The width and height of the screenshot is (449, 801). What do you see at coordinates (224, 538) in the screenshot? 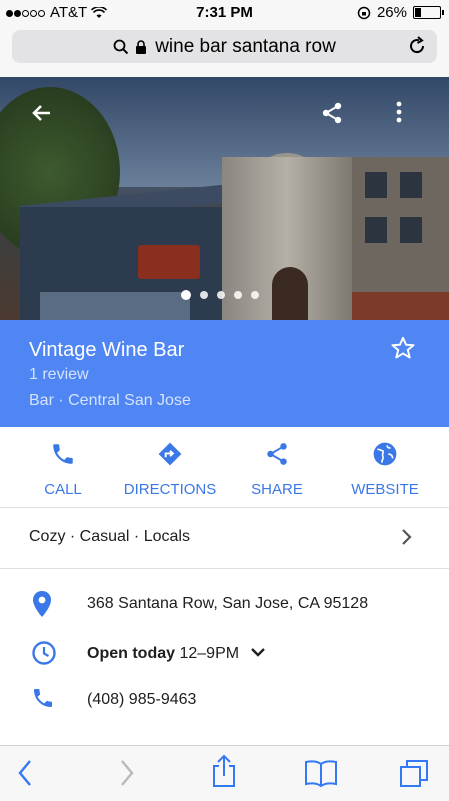
I see `attributes-row: Cozy · Casual · Locals` at bounding box center [224, 538].